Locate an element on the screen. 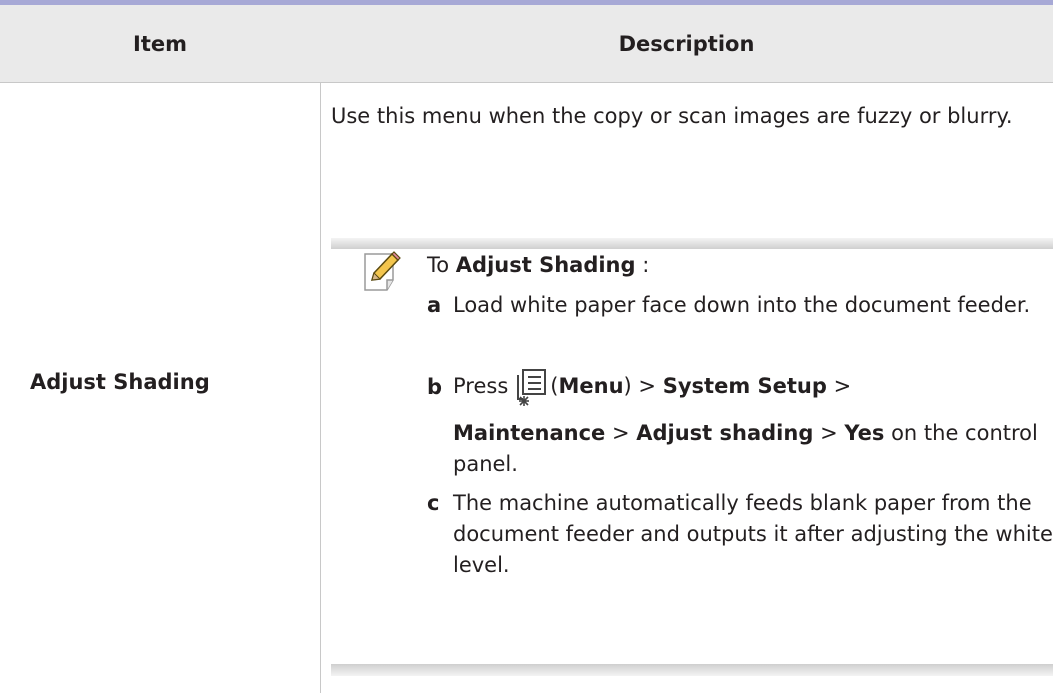 The height and width of the screenshot is (693, 1053). note-top-bar is located at coordinates (692, 243).